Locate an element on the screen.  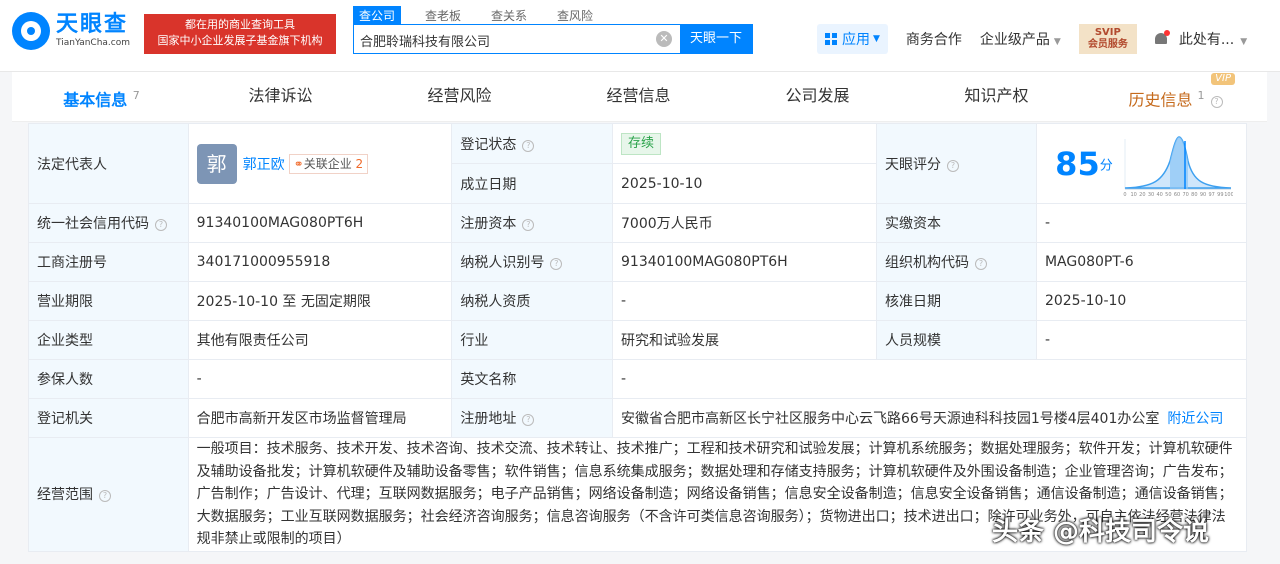
score-tick-label: 30 is located at coordinates (1151, 194).